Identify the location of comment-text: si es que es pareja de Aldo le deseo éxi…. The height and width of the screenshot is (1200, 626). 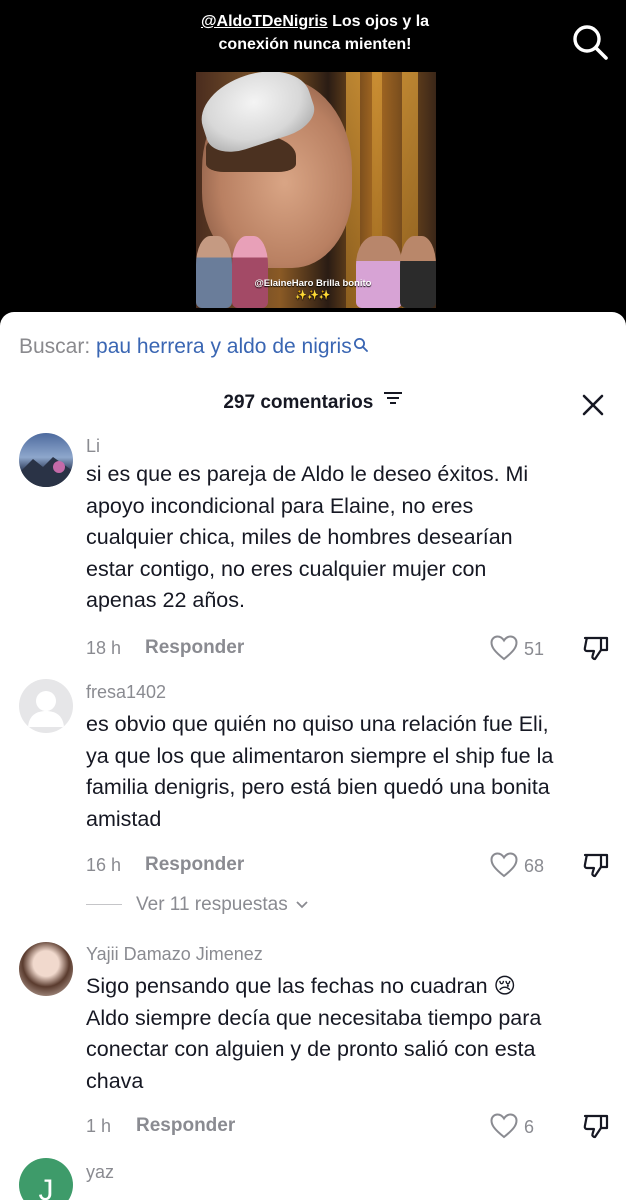
(307, 537).